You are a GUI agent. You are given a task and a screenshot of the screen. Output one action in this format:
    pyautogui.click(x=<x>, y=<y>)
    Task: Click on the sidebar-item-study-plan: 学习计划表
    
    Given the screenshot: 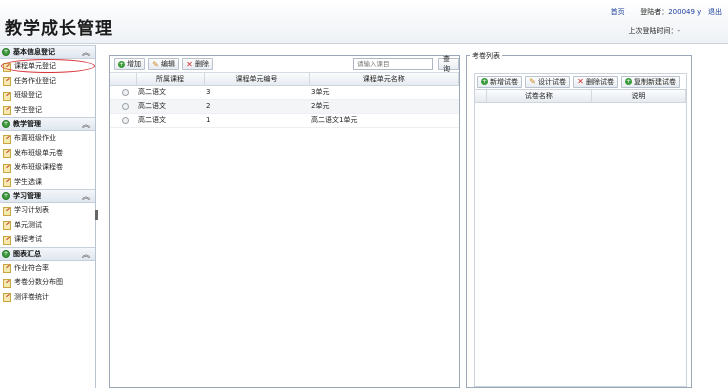 What is the action you would take?
    pyautogui.click(x=47, y=210)
    